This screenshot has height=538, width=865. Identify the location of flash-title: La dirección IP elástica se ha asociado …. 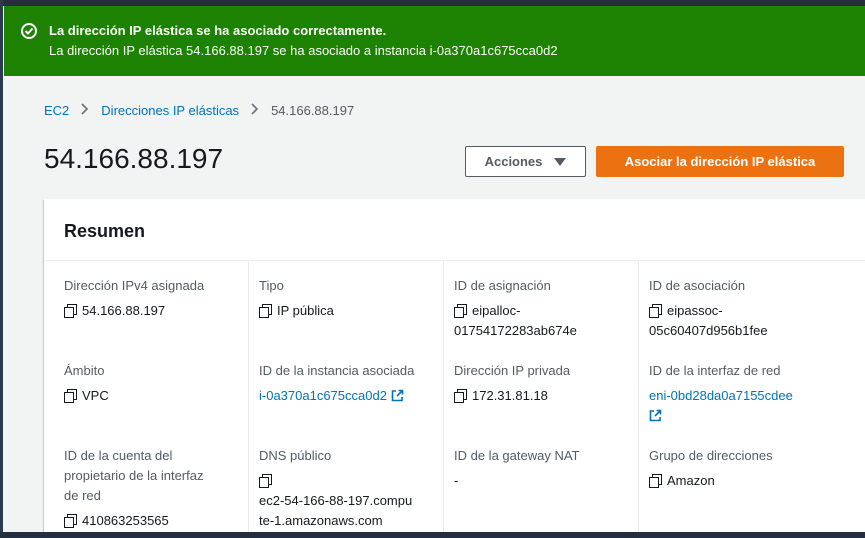
(218, 30).